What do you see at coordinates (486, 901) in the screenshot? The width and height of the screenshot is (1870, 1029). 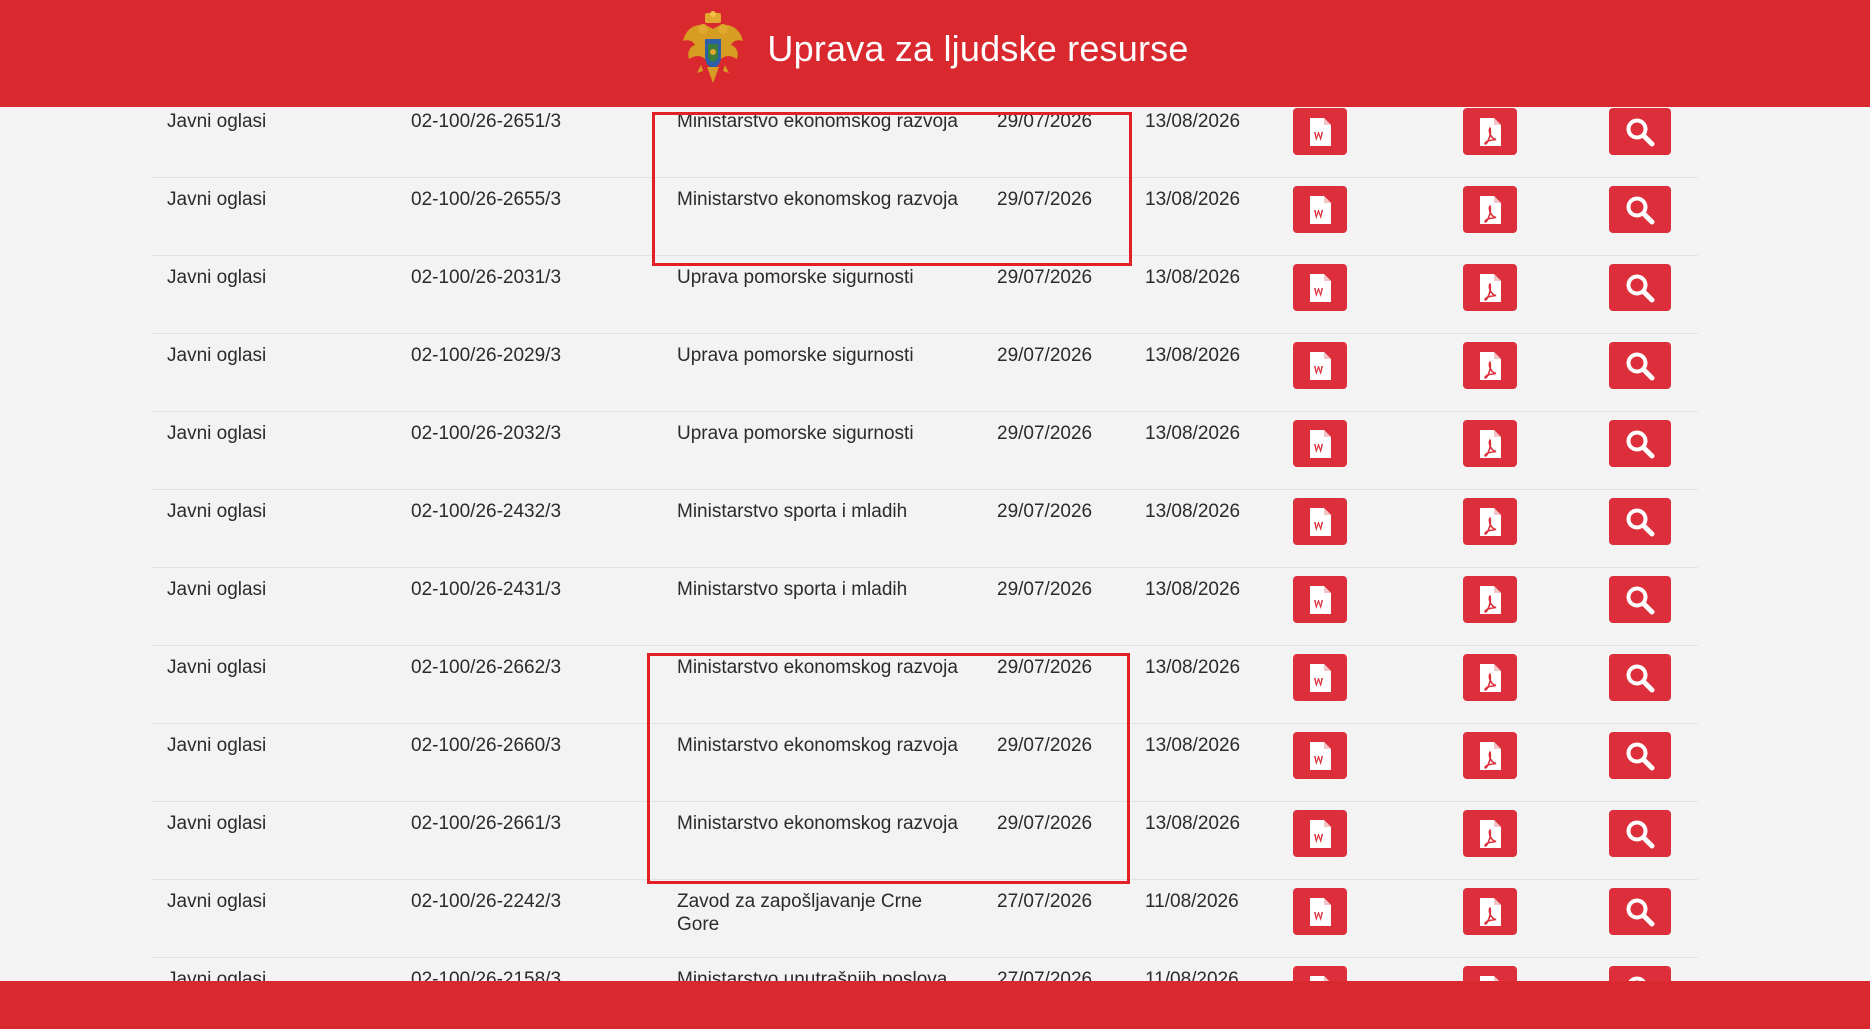 I see `row-number: 02-100/26-2242/3` at bounding box center [486, 901].